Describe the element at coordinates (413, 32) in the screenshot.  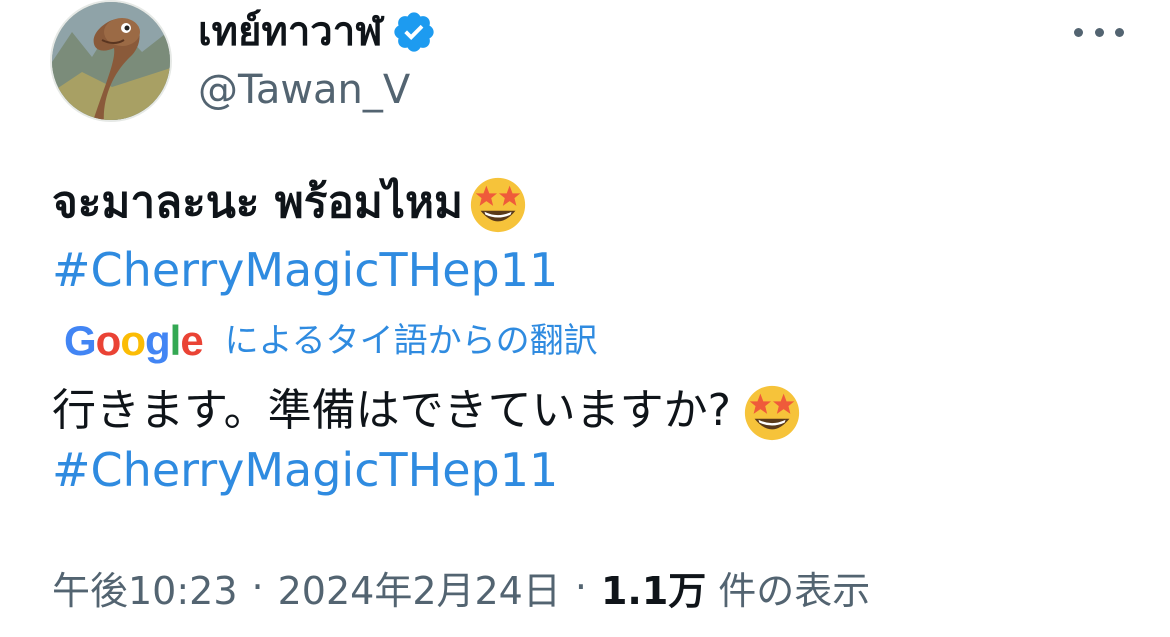
I see `verified-badge-icon` at that location.